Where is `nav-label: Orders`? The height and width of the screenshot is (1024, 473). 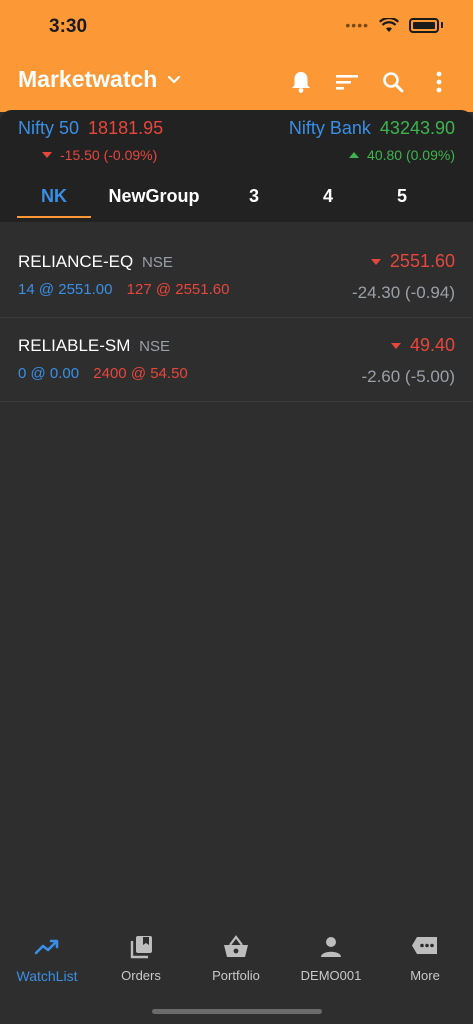 nav-label: Orders is located at coordinates (141, 975).